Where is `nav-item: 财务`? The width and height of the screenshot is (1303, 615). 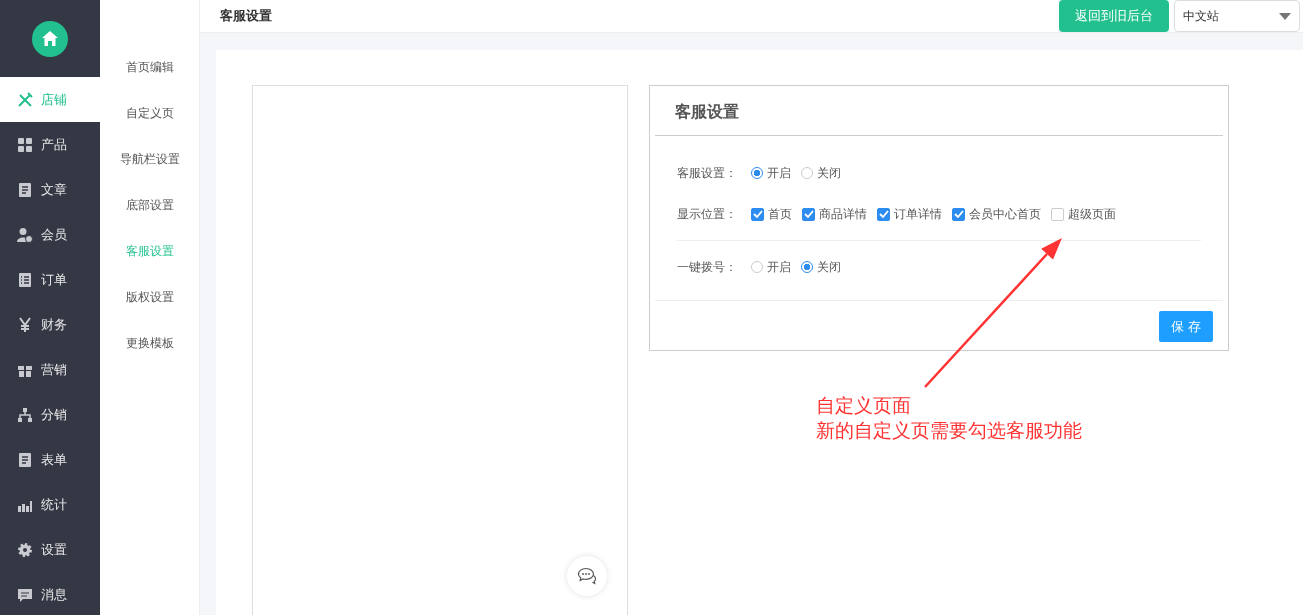 nav-item: 财务 is located at coordinates (50, 324).